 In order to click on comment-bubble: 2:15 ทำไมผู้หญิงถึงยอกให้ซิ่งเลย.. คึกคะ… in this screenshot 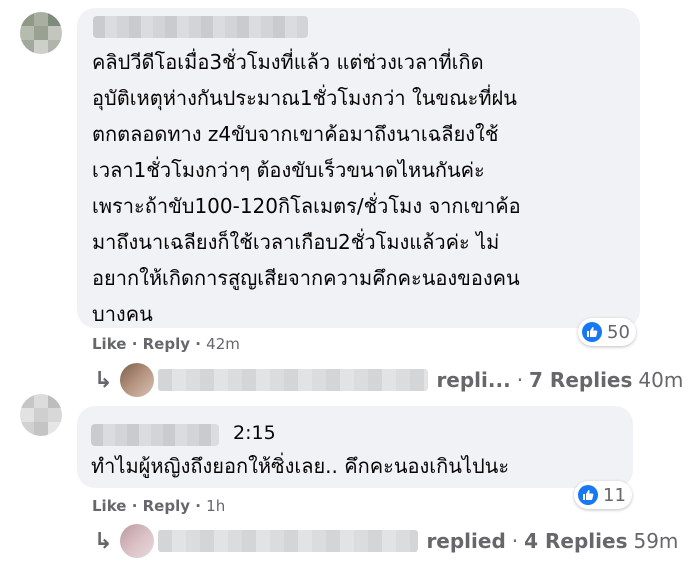, I will do `click(355, 447)`.